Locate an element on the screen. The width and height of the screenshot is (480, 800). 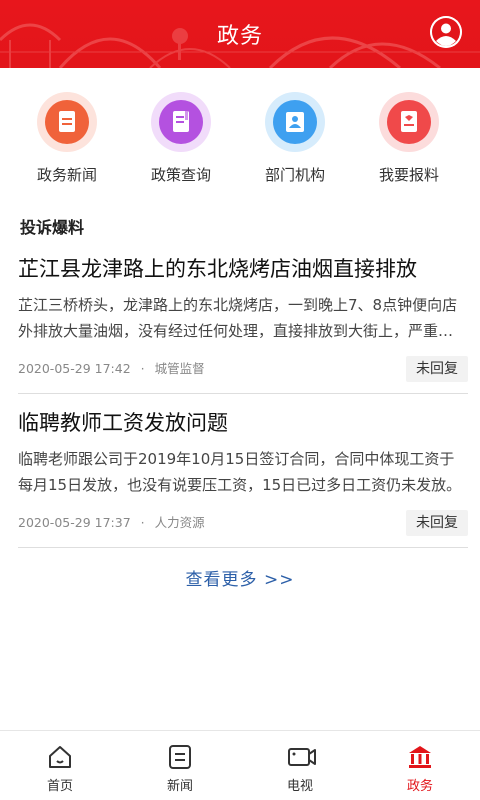
quick-links: 政务新闻 政策查询 部门机构 我要报料 is located at coordinates (240, 142).